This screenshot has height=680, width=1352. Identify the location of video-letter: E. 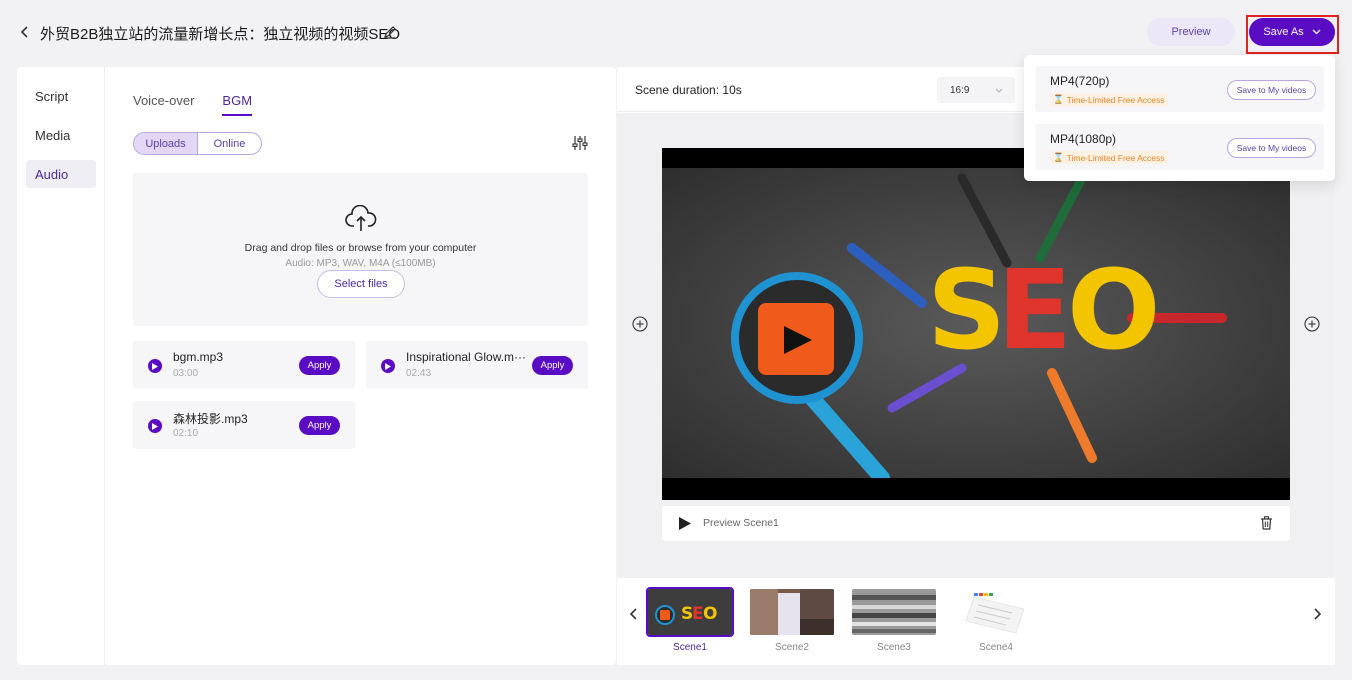
(1034, 310).